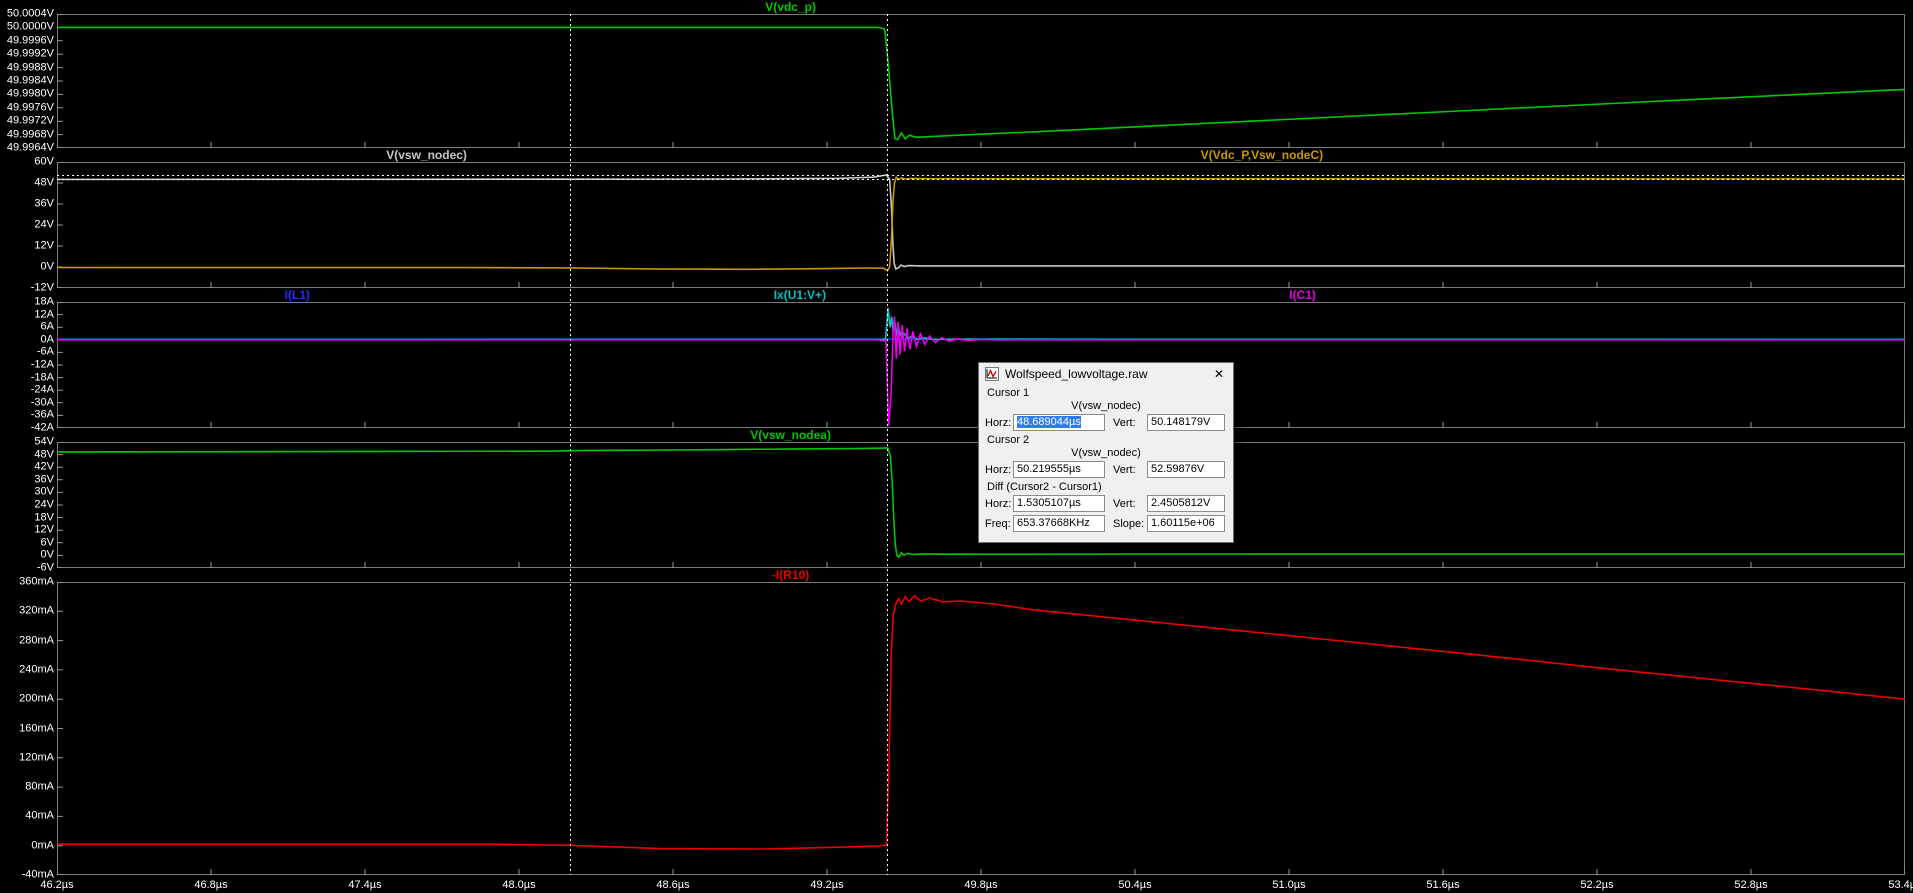  Describe the element at coordinates (211, 885) in the screenshot. I see `x-tick-label: 46.8µs` at that location.